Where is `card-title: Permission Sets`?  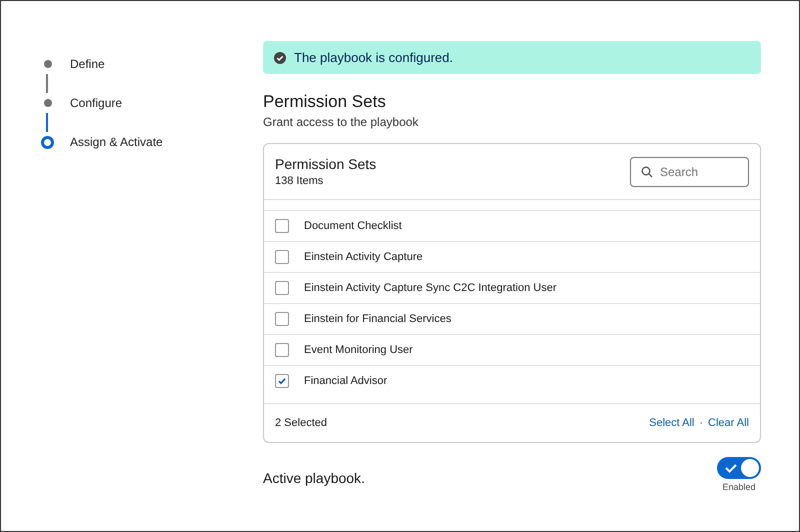
card-title: Permission Sets is located at coordinates (325, 164).